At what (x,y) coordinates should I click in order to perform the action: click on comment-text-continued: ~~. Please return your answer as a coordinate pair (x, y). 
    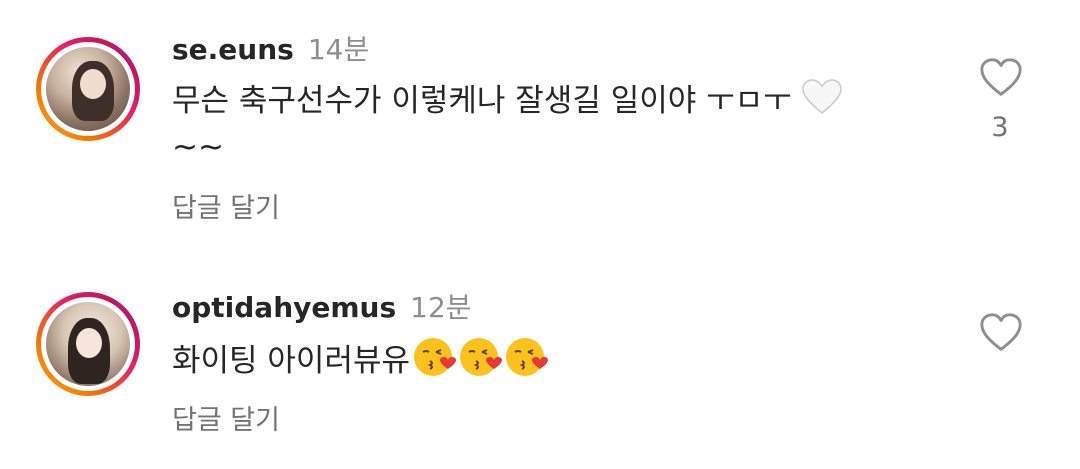
    Looking at the image, I should click on (198, 147).